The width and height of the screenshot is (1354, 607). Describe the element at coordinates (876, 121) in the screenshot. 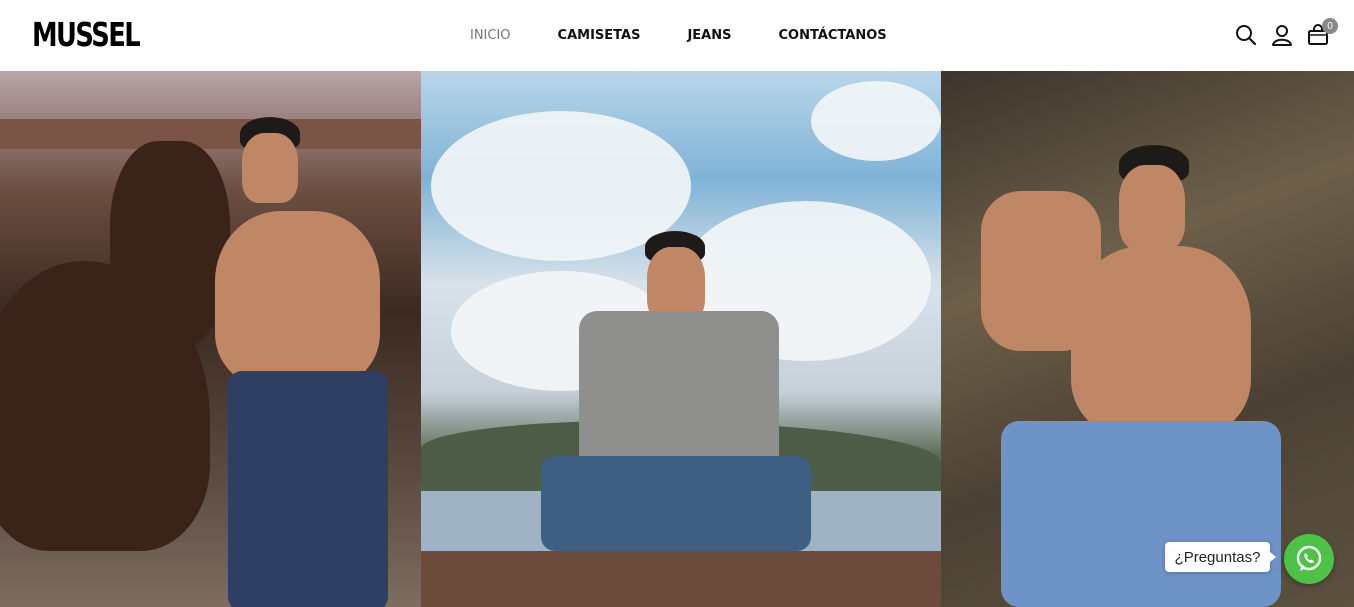

I see `cloud-shape` at that location.